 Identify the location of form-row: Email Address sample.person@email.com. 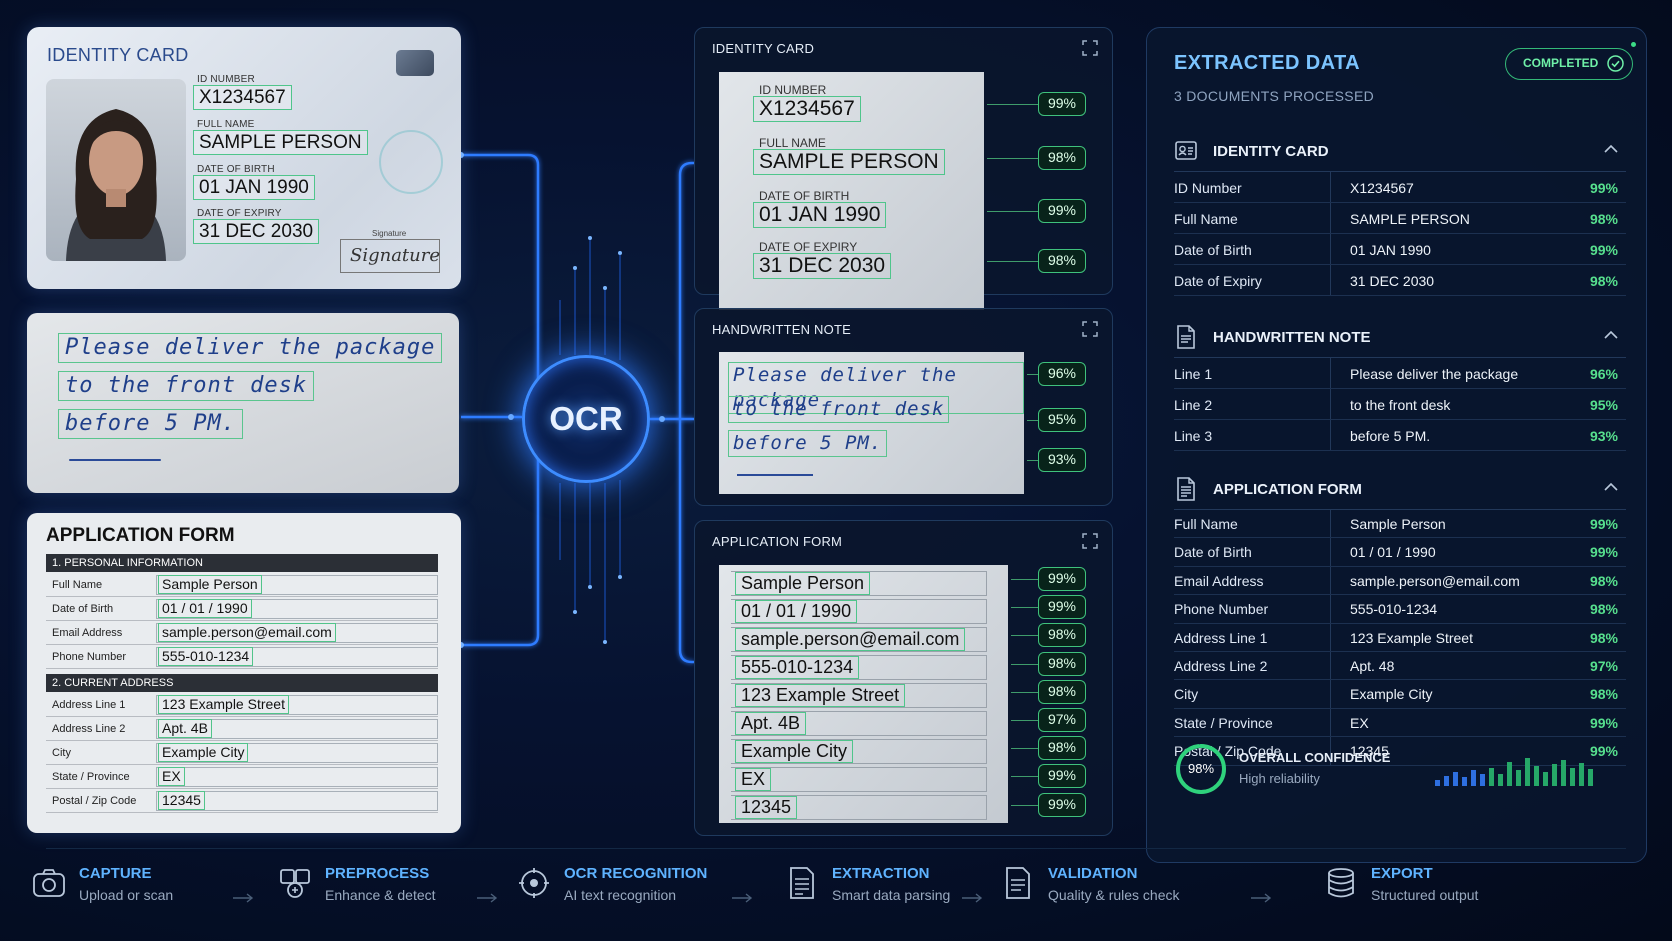
(242, 633).